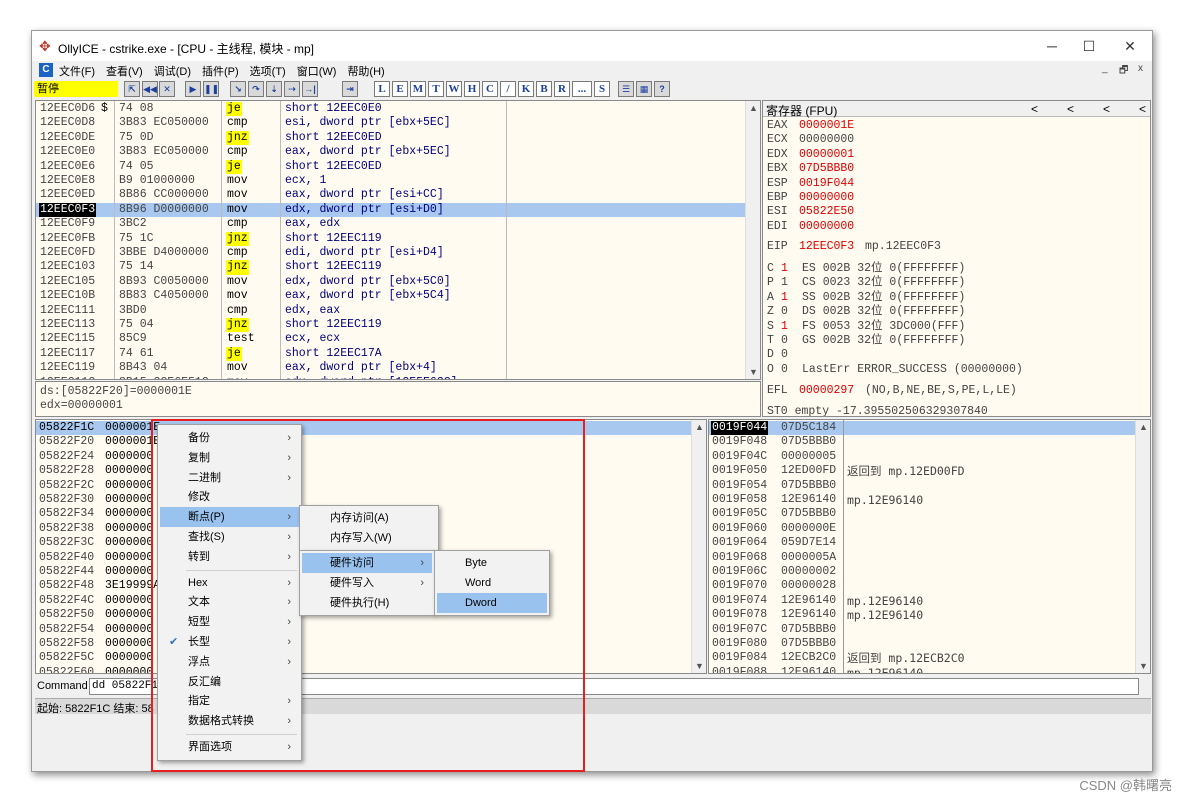 The width and height of the screenshot is (1184, 802). What do you see at coordinates (172, 71) in the screenshot?
I see `menu-item: 调试(D)` at bounding box center [172, 71].